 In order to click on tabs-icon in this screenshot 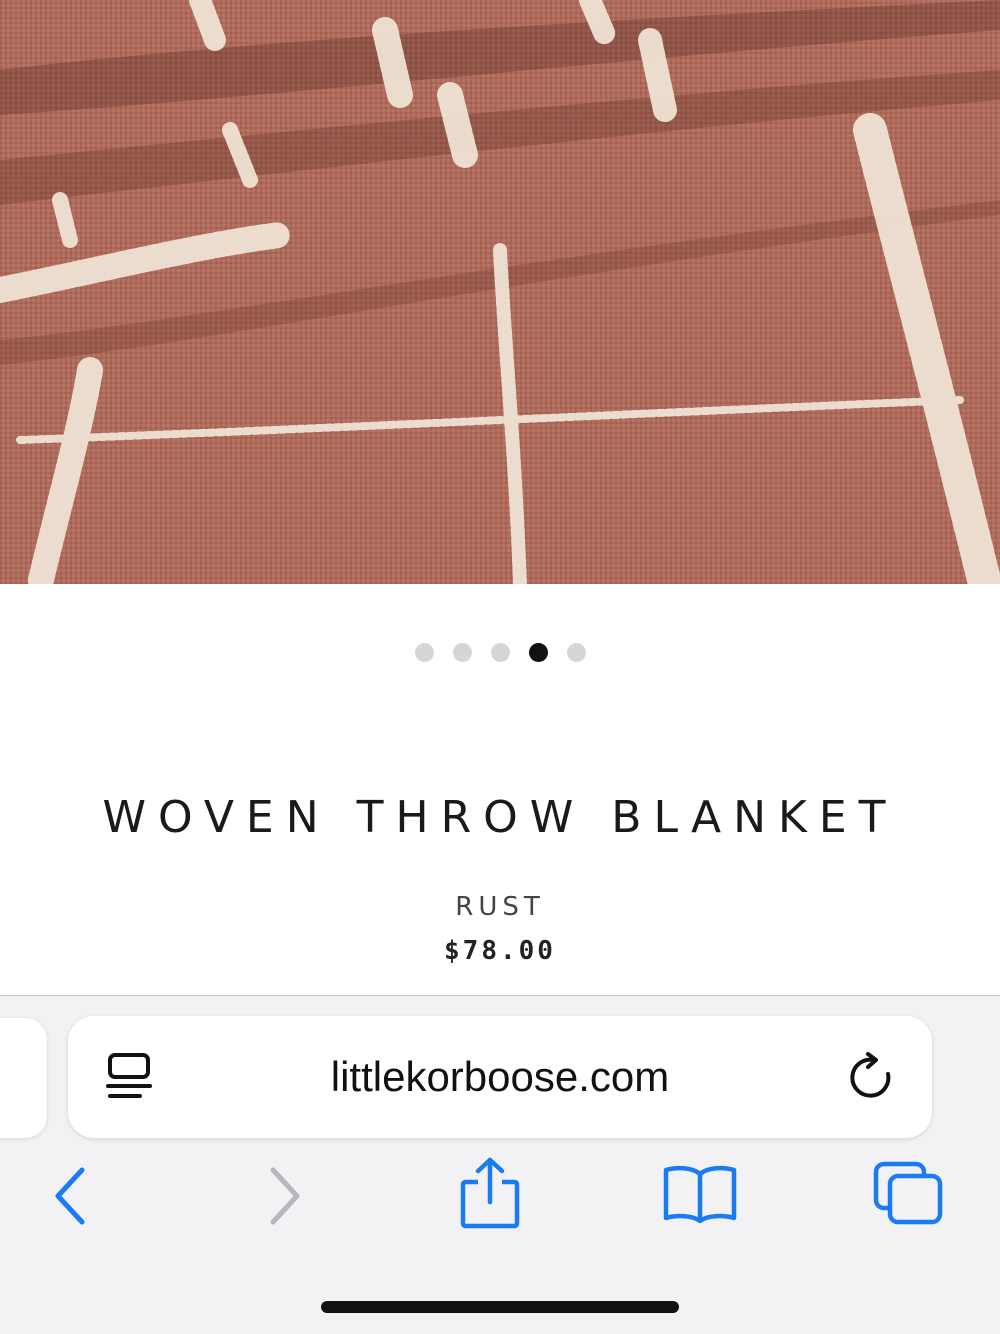, I will do `click(908, 1193)`.